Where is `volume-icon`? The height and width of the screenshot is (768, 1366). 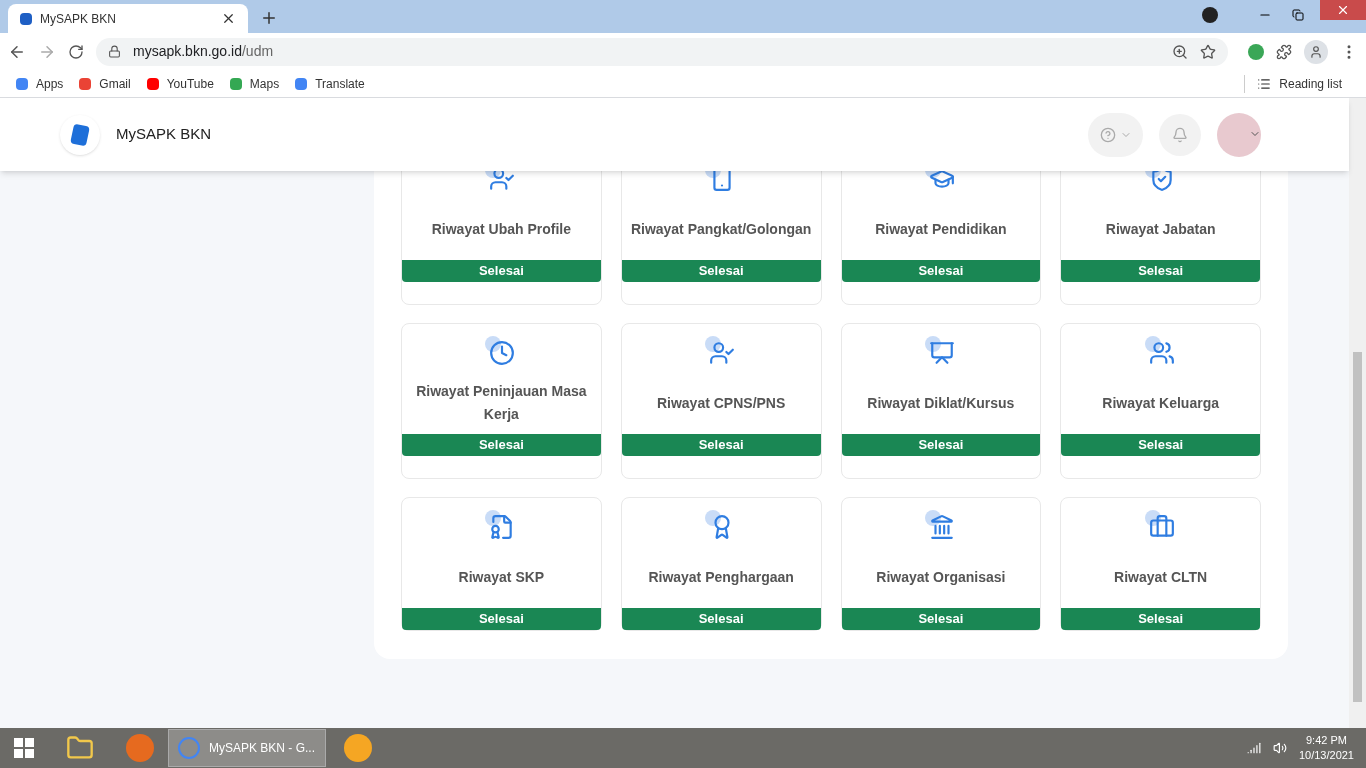
volume-icon is located at coordinates (1279, 748).